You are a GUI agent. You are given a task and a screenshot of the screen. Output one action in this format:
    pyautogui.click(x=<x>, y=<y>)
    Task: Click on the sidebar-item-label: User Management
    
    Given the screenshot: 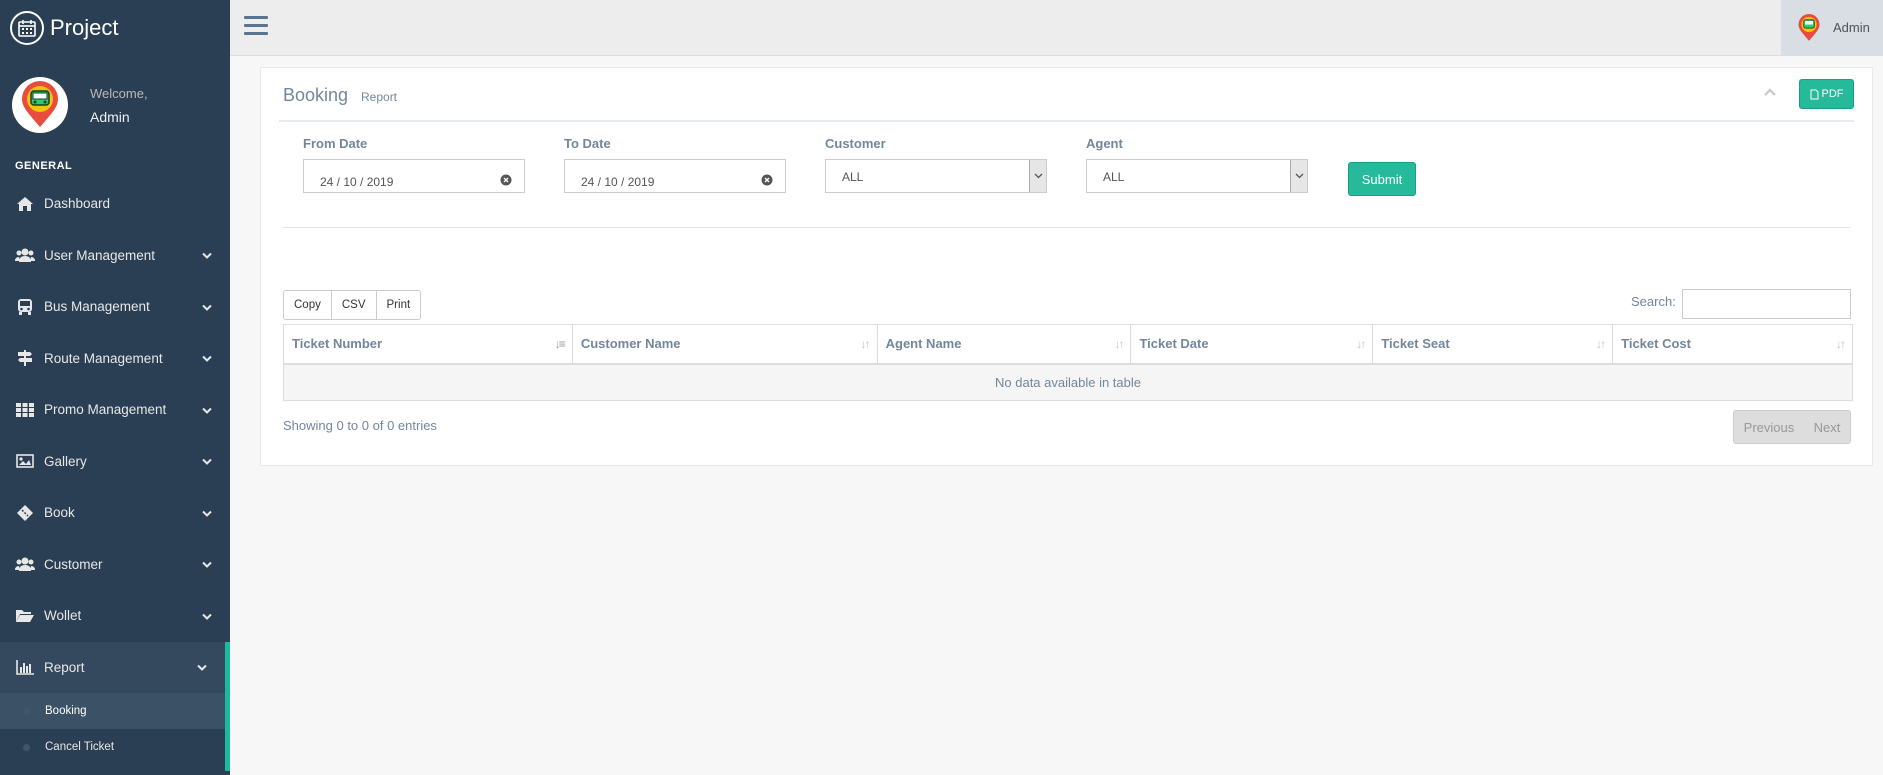 What is the action you would take?
    pyautogui.click(x=100, y=255)
    